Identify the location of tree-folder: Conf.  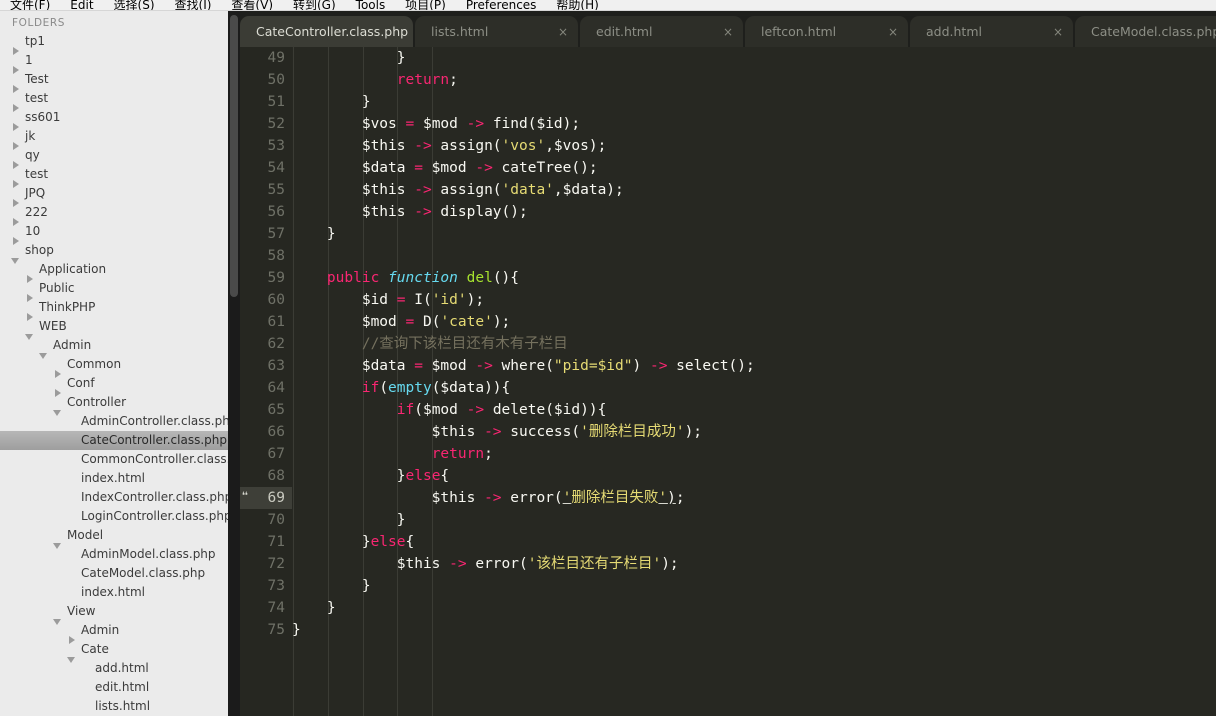
(114, 385).